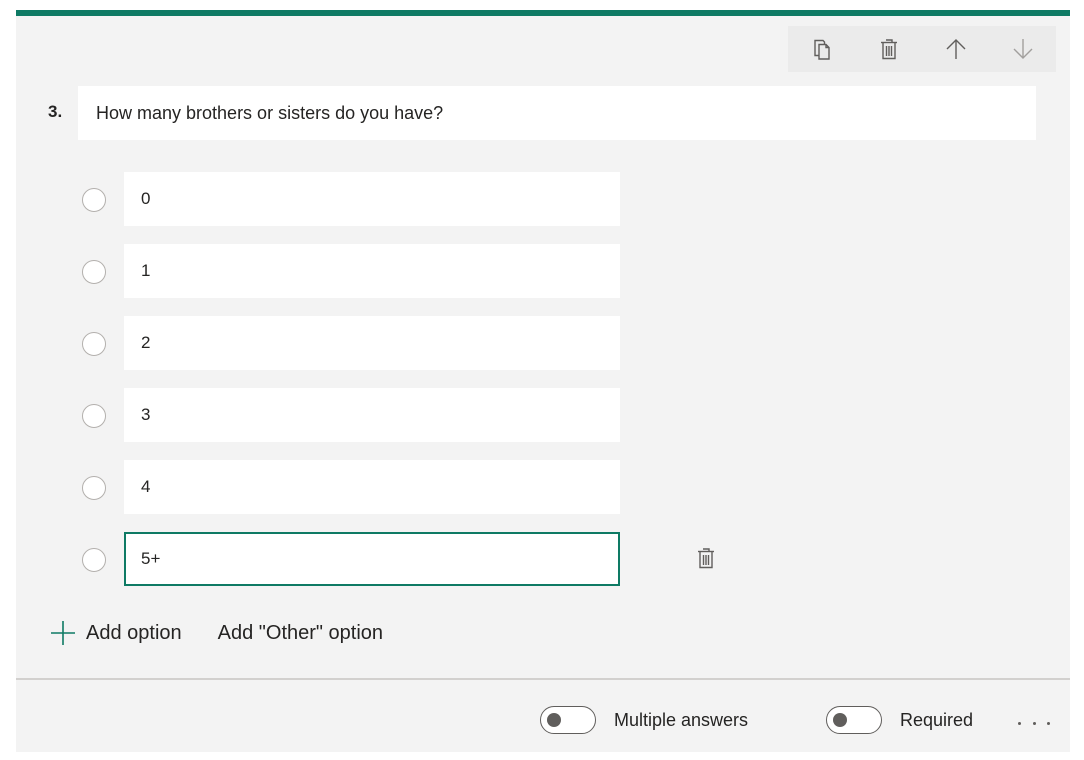  I want to click on arrow-up-icon, so click(955, 49).